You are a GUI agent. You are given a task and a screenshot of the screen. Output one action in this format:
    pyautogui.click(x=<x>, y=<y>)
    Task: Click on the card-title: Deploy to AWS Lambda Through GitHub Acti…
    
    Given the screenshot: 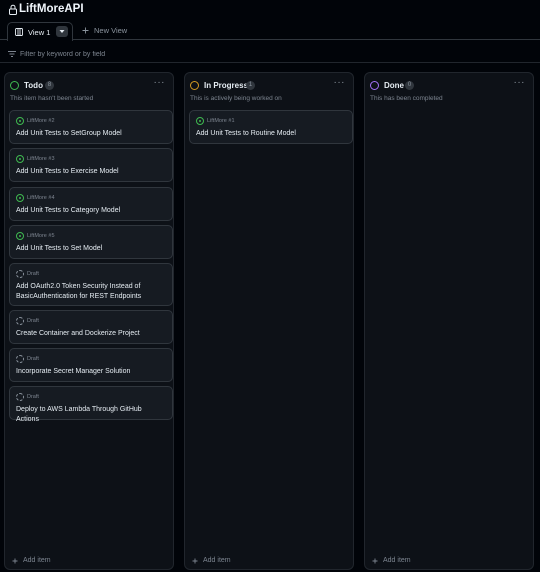 What is the action you would take?
    pyautogui.click(x=91, y=415)
    